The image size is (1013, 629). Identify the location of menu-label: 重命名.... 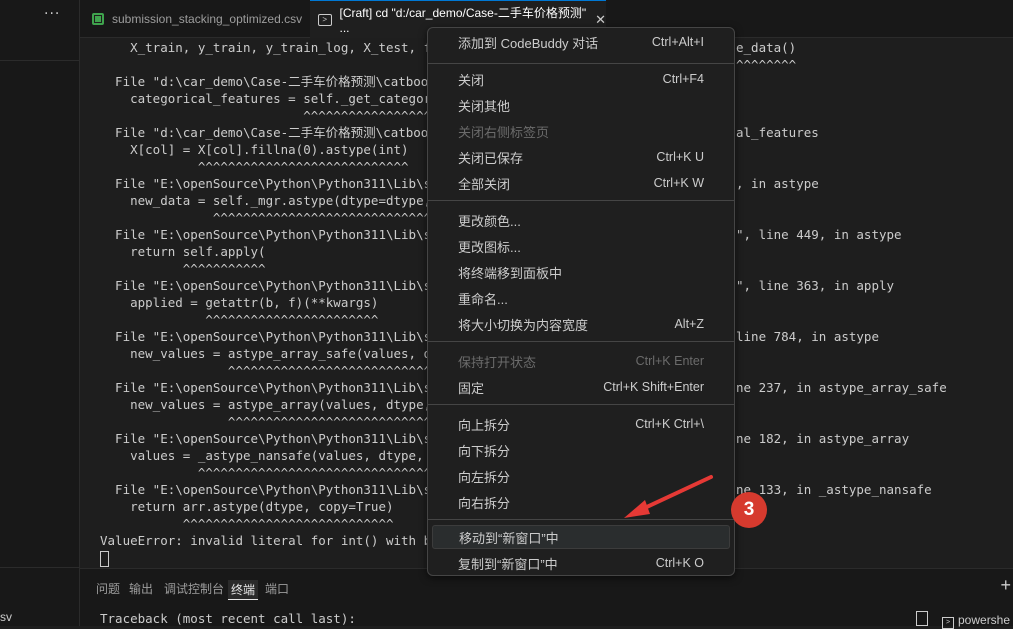
(483, 299).